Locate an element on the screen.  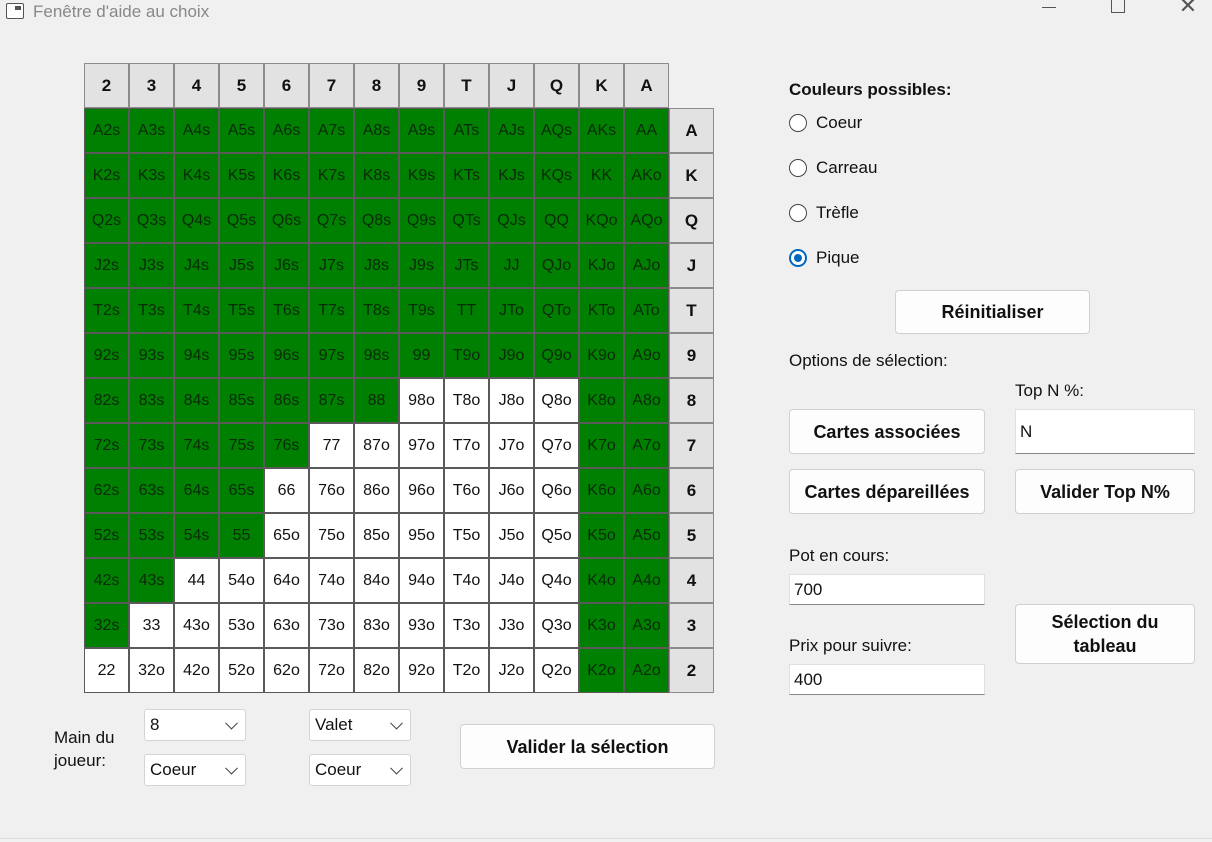
hand-cell: 64s is located at coordinates (196, 490).